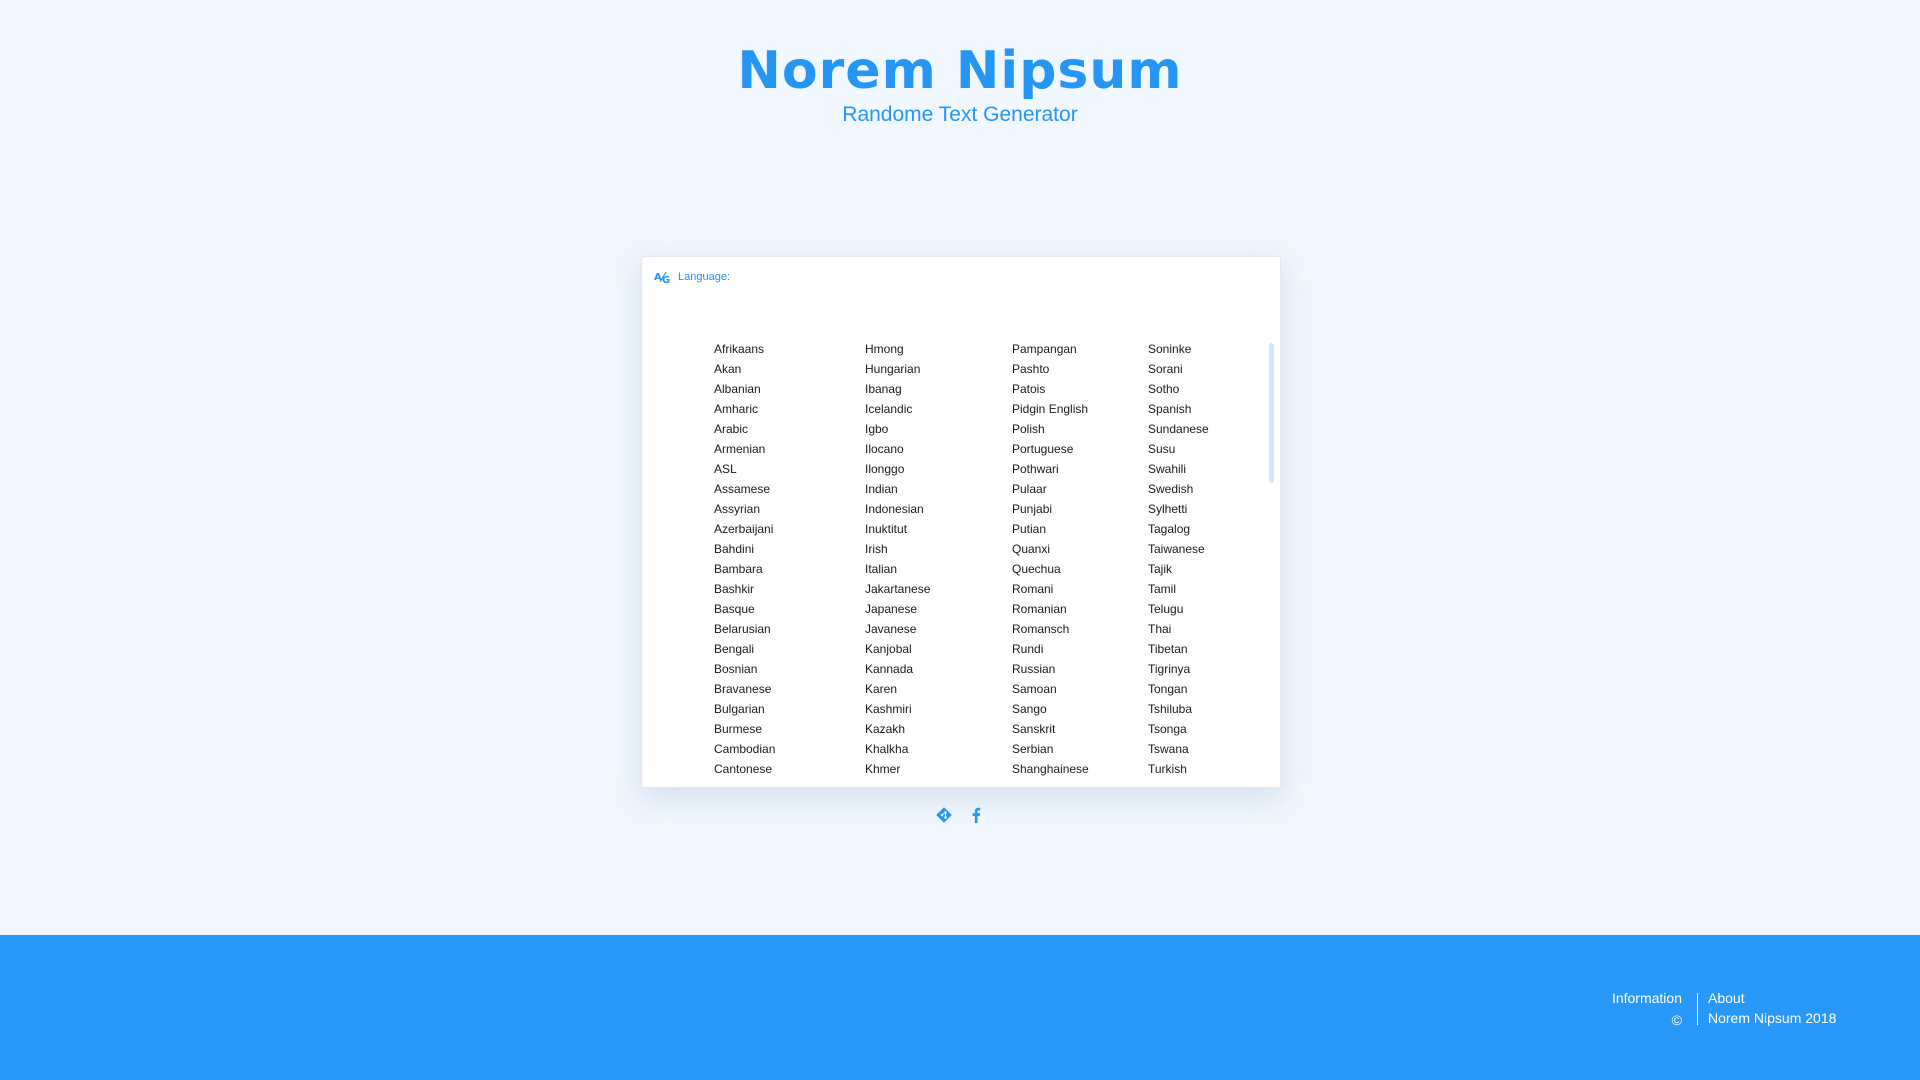  I want to click on language-option: Khmer, so click(897, 769).